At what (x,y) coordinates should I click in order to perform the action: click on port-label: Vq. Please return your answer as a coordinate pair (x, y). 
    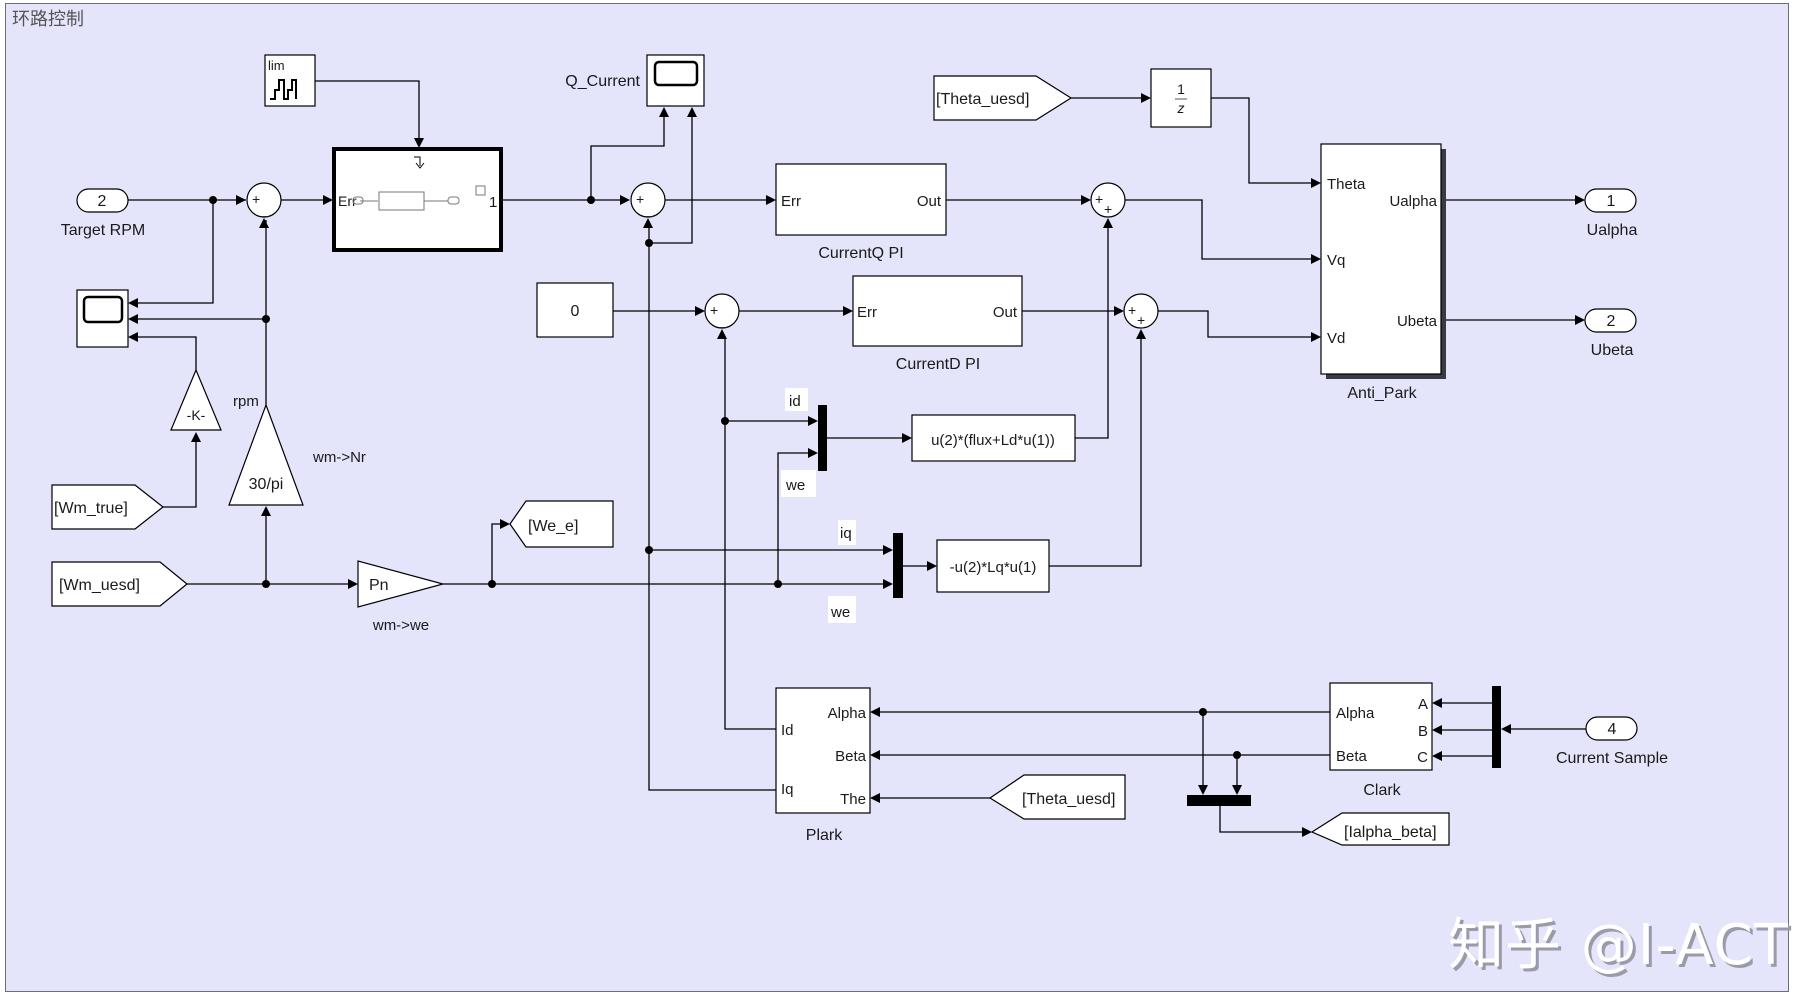
    Looking at the image, I should click on (1336, 260).